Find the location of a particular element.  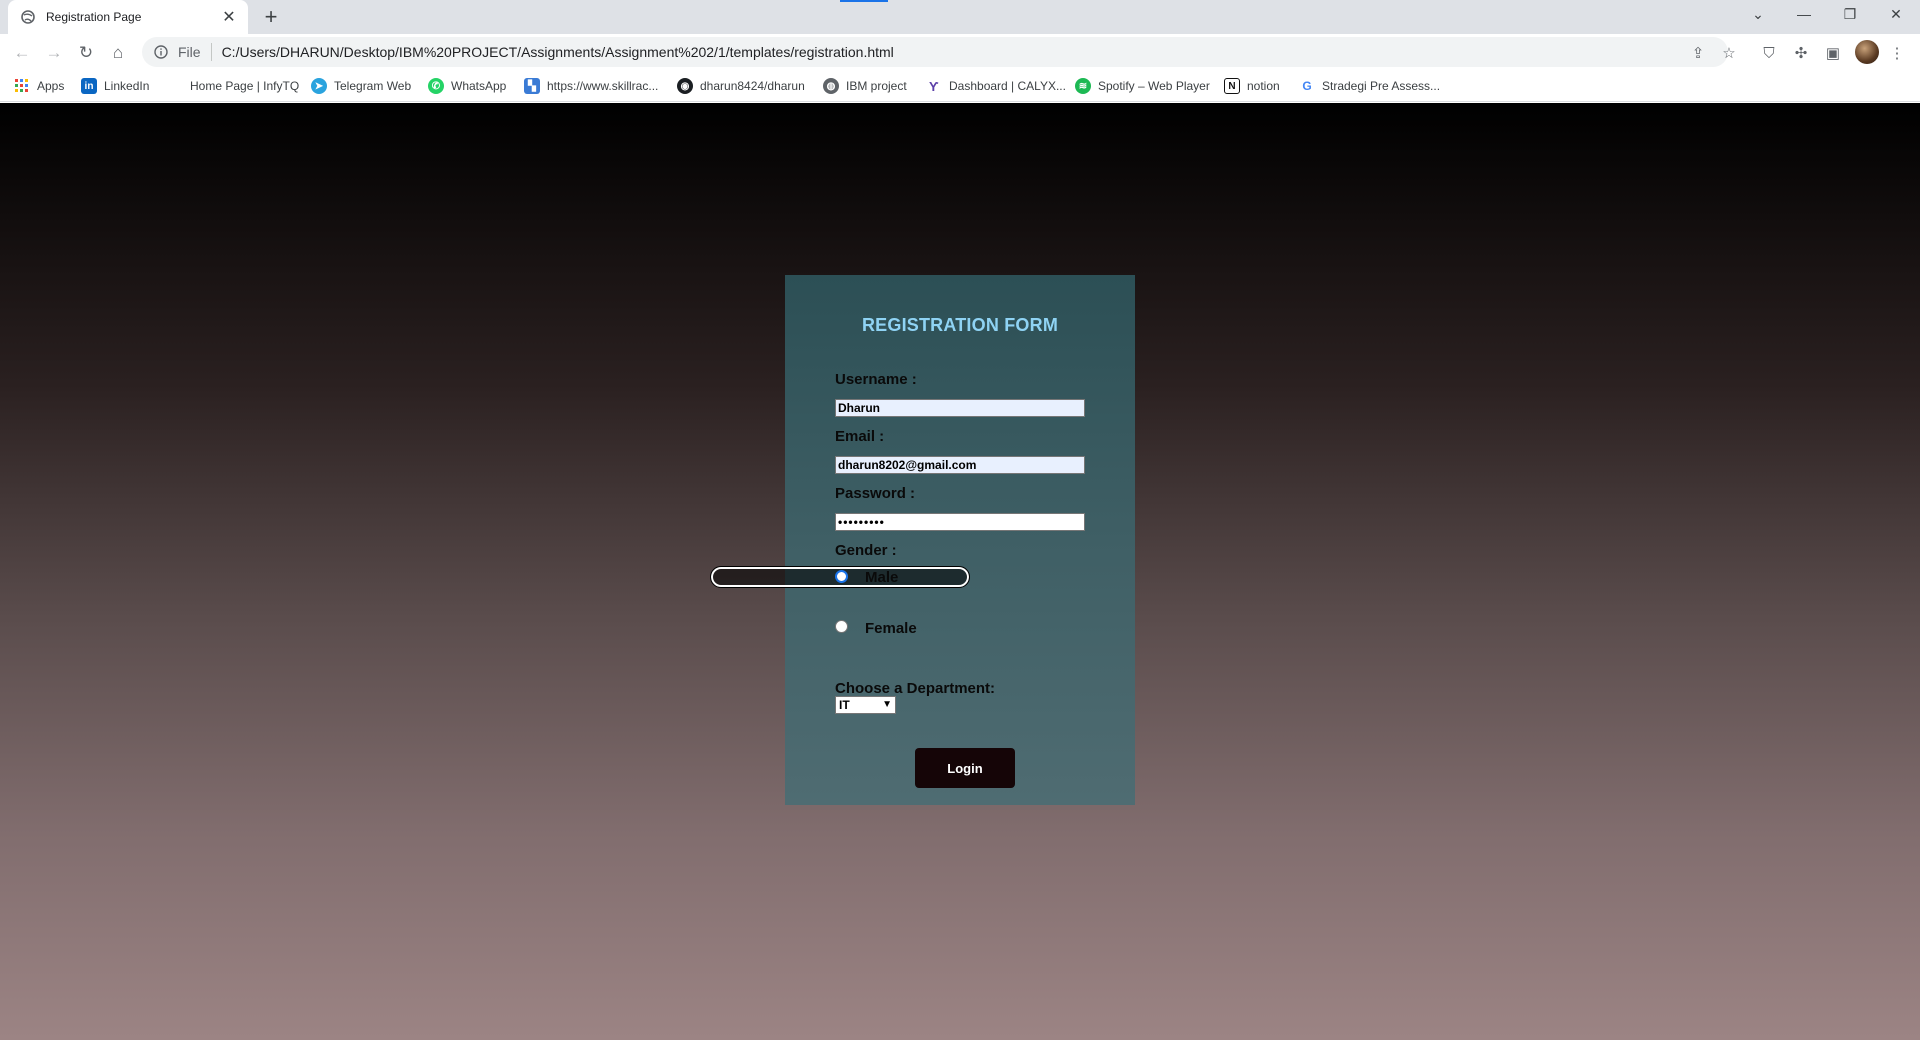

telegram-icon: ➤ is located at coordinates (319, 86).